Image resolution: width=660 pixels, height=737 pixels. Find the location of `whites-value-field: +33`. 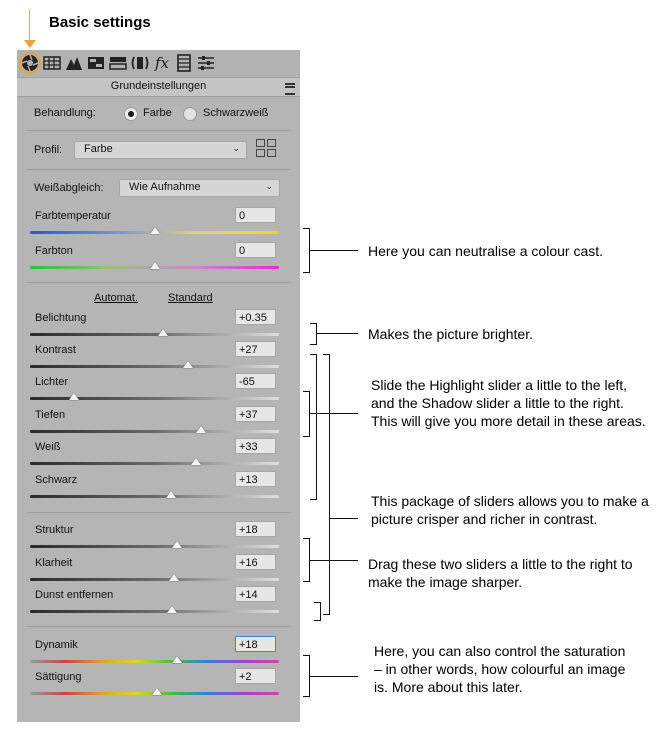

whites-value-field: +33 is located at coordinates (255, 446).